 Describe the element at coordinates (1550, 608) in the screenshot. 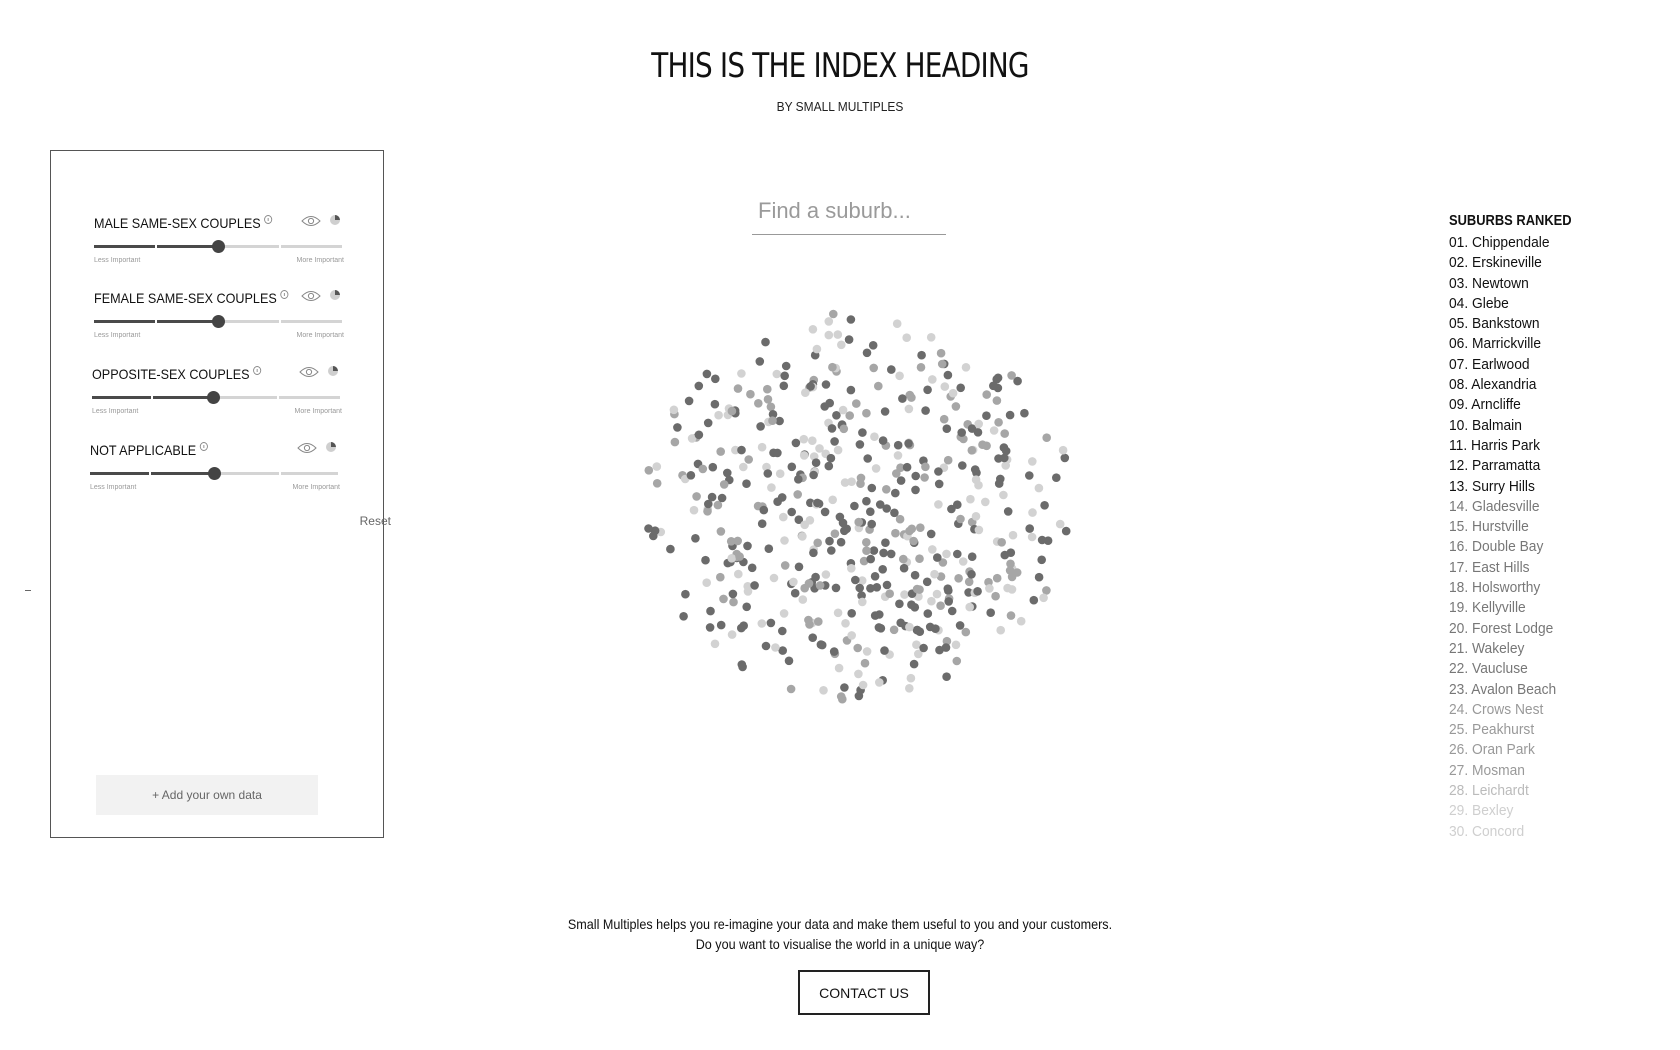

I see `ranking-item: 19. Kellyville` at that location.